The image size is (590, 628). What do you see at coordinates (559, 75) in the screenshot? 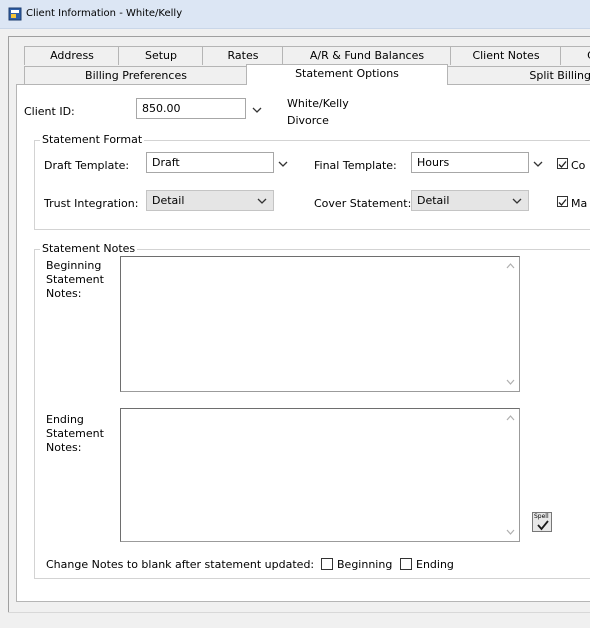
I see `tab-label: Split Billing` at bounding box center [559, 75].